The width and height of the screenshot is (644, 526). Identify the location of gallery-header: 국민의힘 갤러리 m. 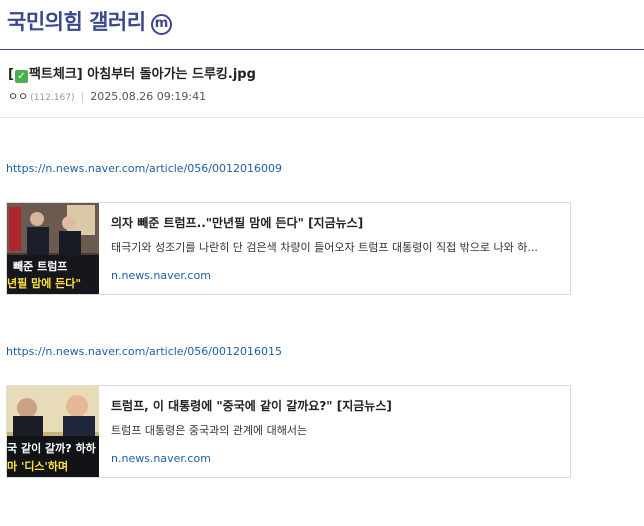
(322, 25).